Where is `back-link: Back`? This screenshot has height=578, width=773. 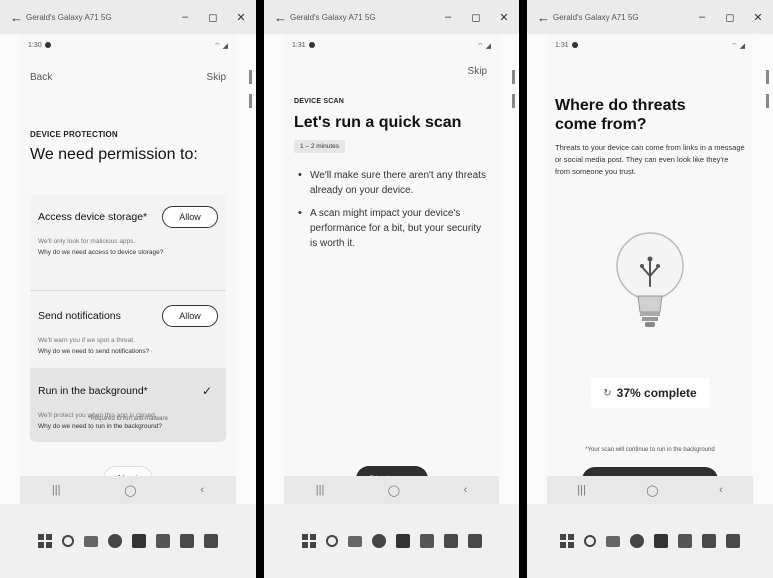
back-link: Back is located at coordinates (41, 77).